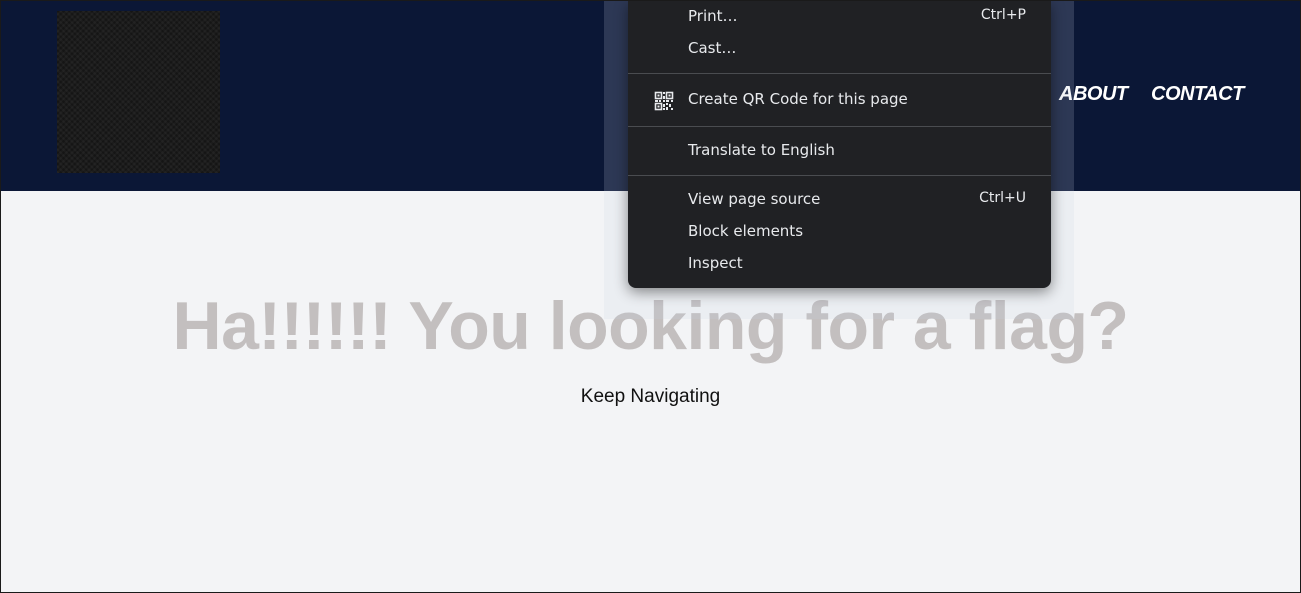  What do you see at coordinates (839, 151) in the screenshot?
I see `menu-item-translate: Translate to English` at bounding box center [839, 151].